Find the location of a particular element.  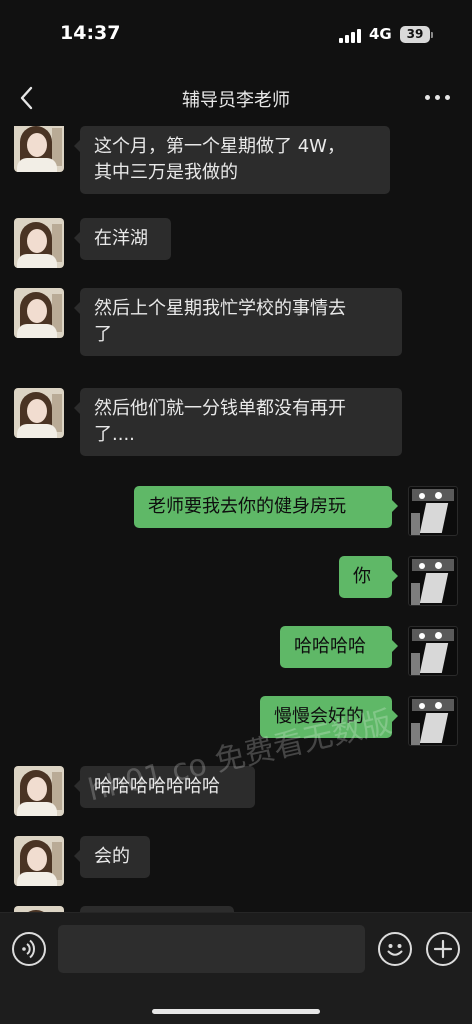

chat-header: 辅导员李老师 is located at coordinates (236, 98).